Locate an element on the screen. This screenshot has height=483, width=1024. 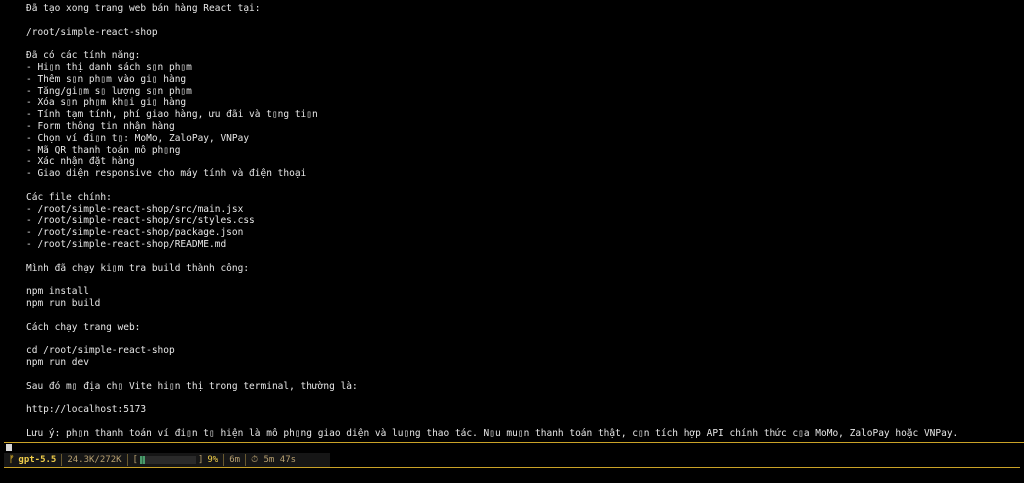
terminal-line: npm run dev is located at coordinates (57, 362).